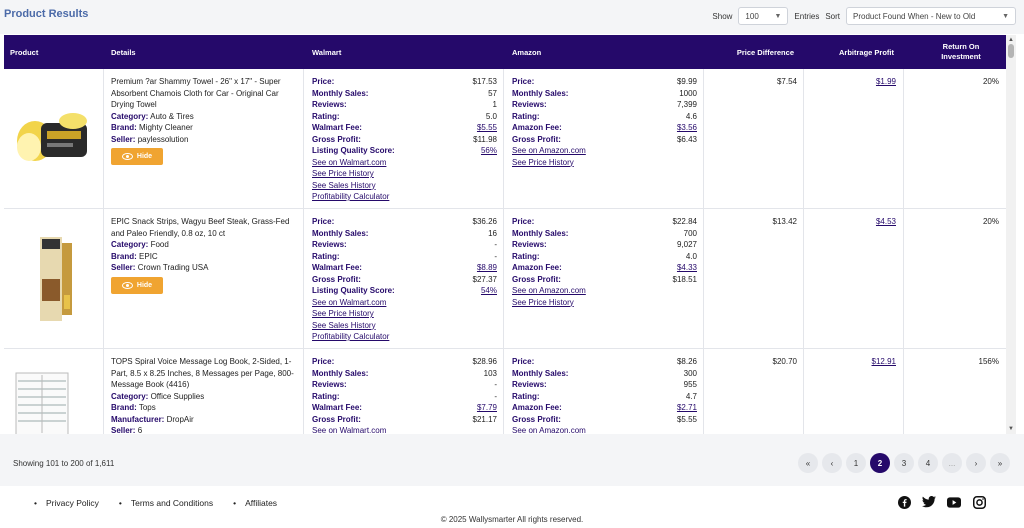 This screenshot has height=528, width=1024. Describe the element at coordinates (684, 279) in the screenshot. I see `gross-profit-value: $18.51` at that location.